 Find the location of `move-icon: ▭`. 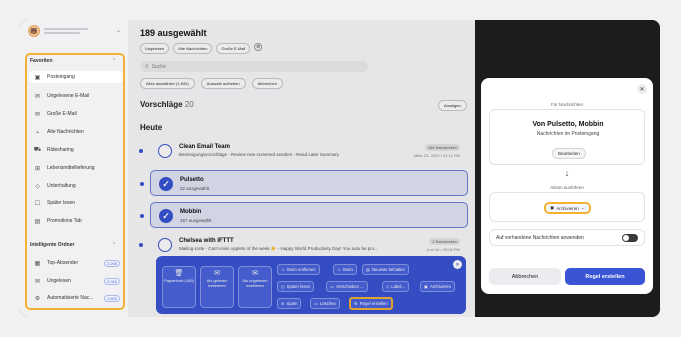

move-icon: ▭ is located at coordinates (332, 286).